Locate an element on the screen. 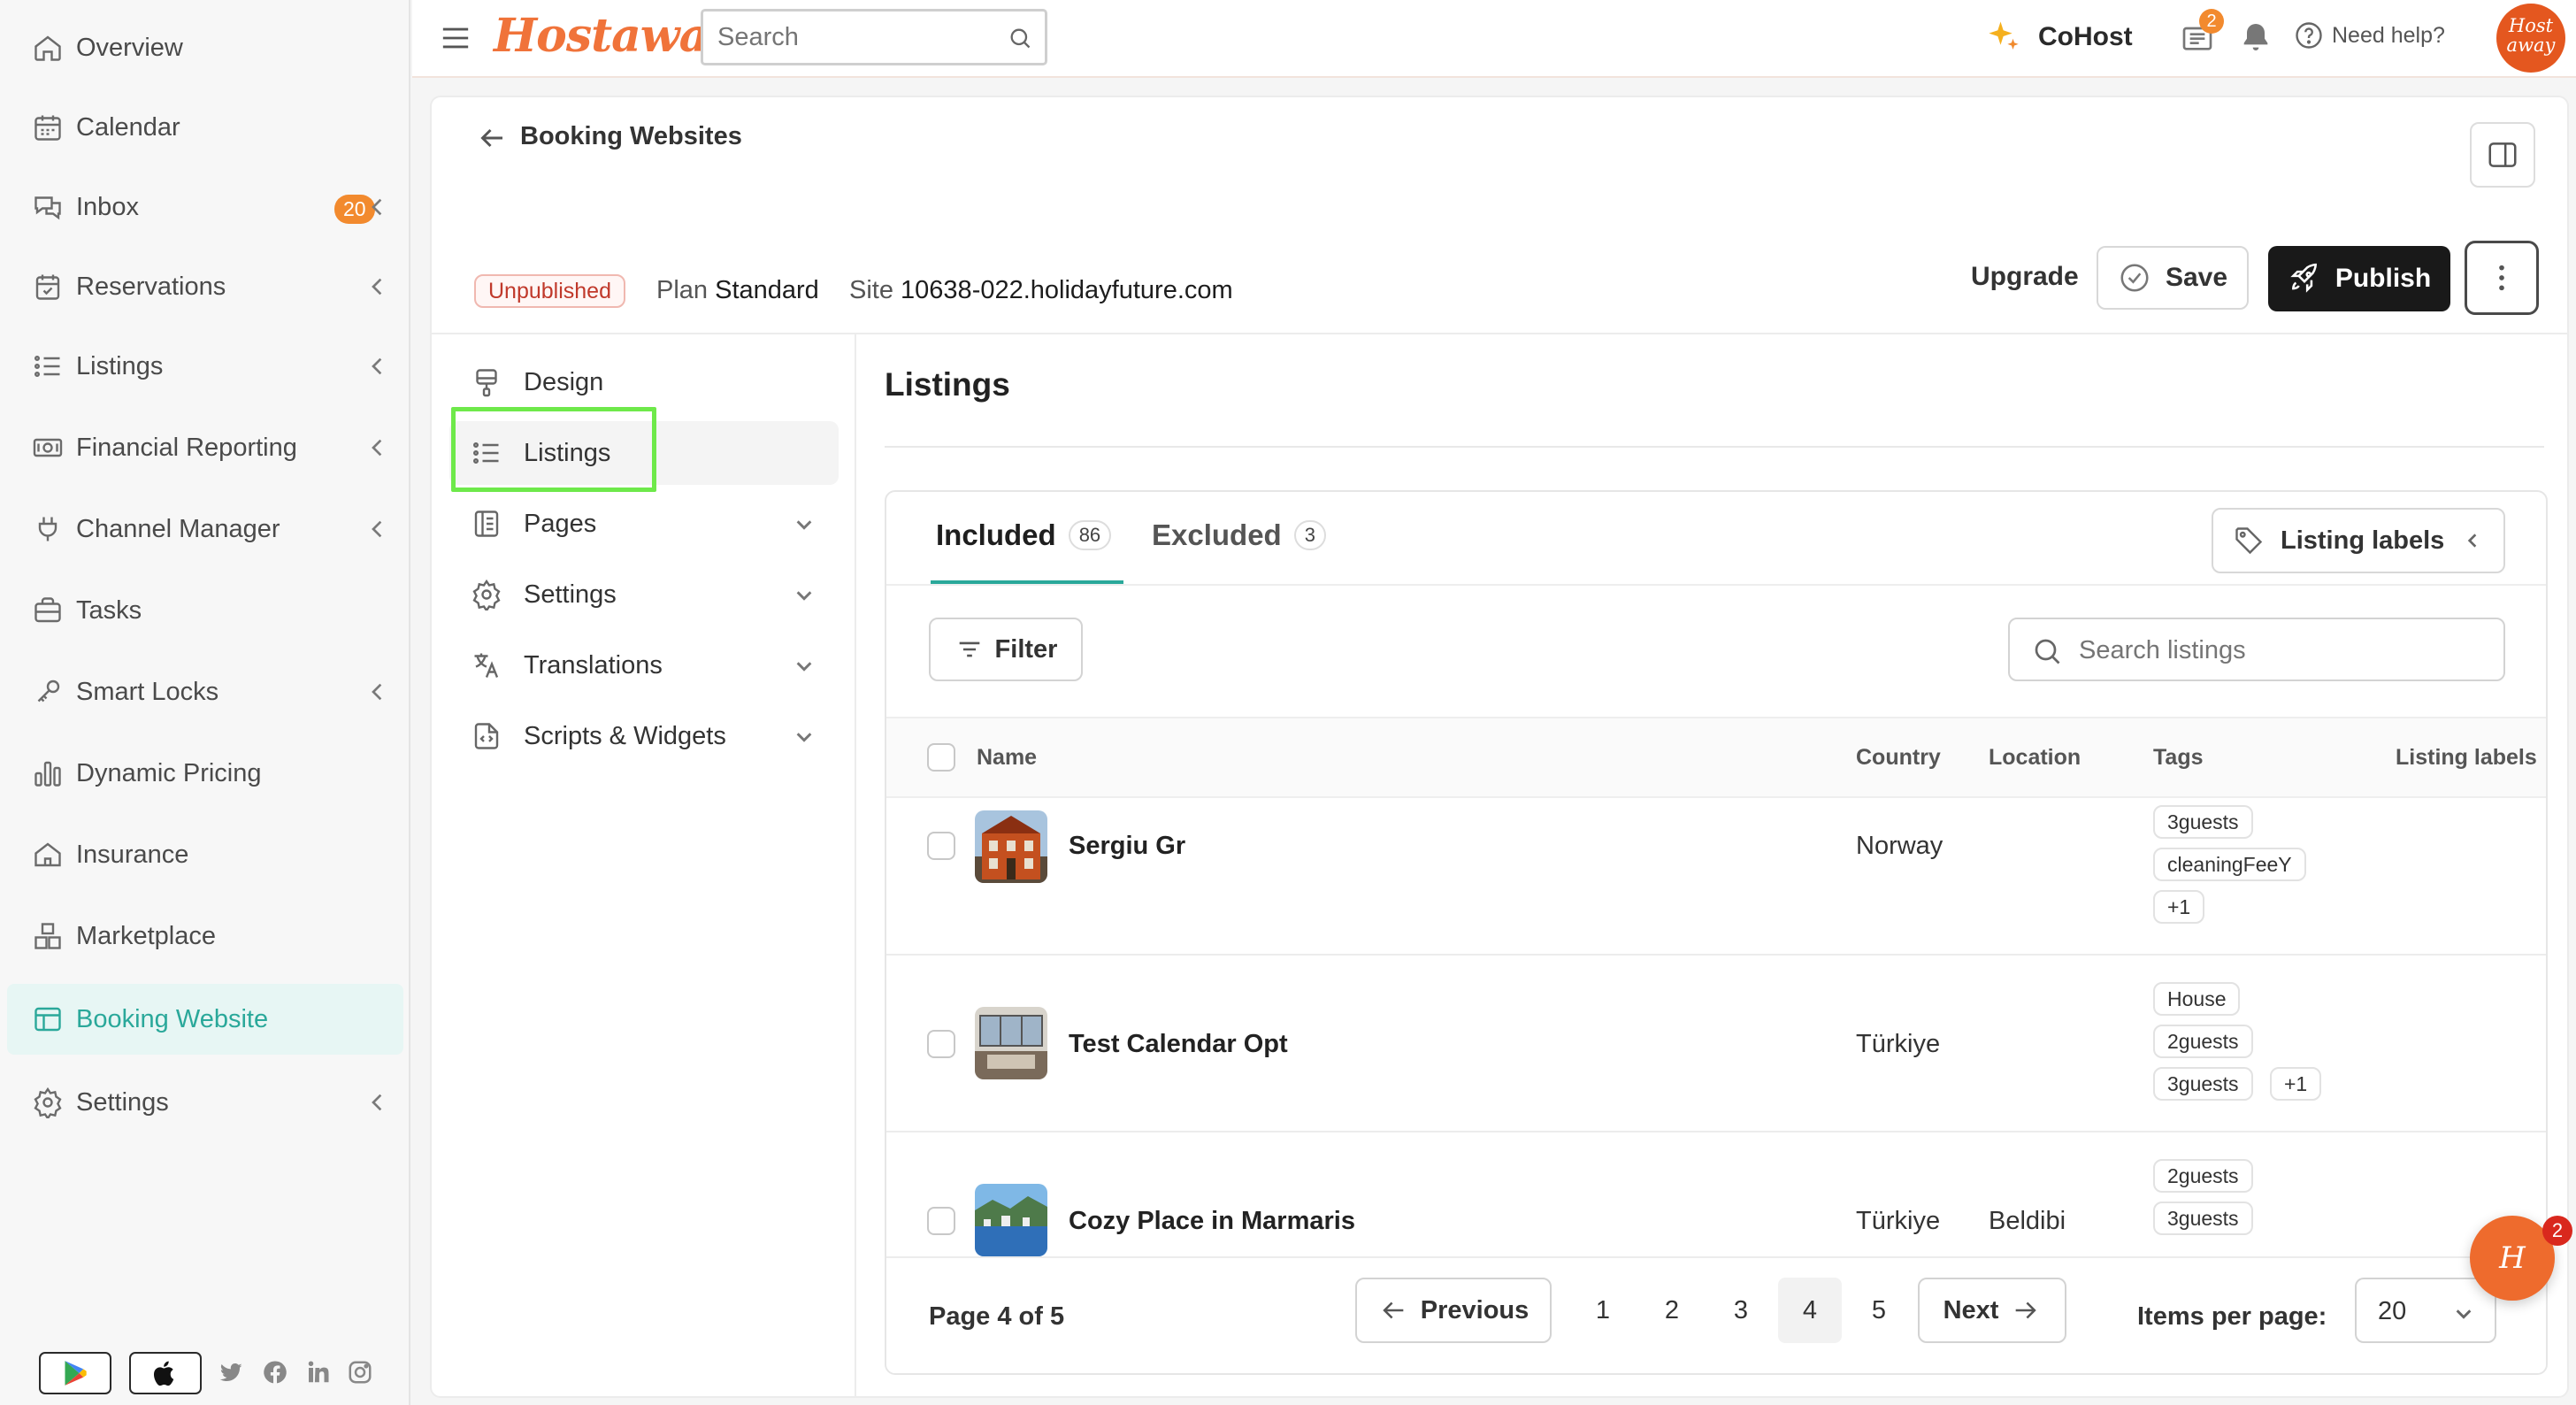  plan-info: Plan Standard is located at coordinates (737, 290).